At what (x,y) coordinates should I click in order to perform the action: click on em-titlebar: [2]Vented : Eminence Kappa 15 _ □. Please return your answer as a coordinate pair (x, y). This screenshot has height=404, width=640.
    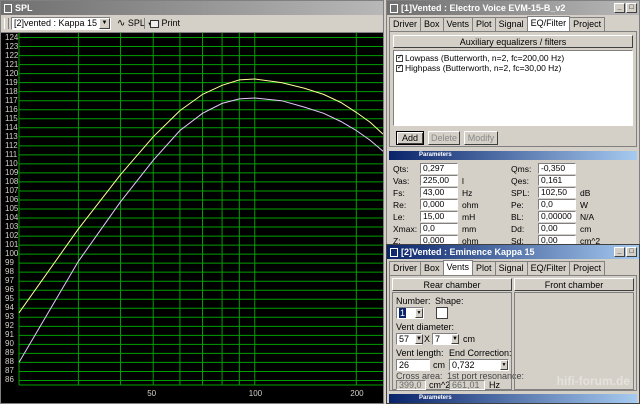
    Looking at the image, I should click on (513, 252).